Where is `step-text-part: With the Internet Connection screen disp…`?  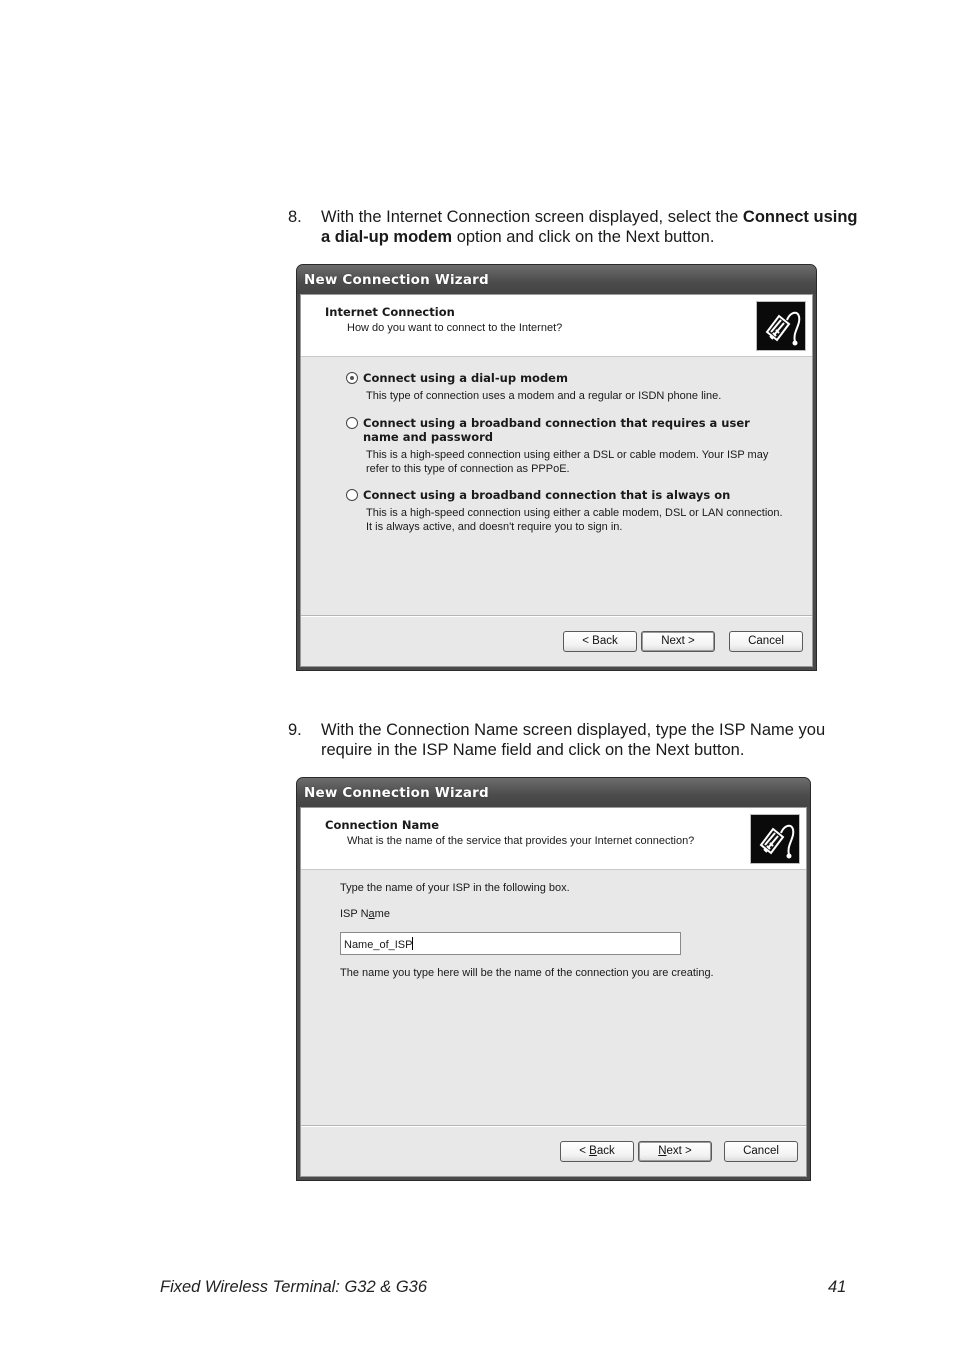 step-text-part: With the Internet Connection screen disp… is located at coordinates (532, 217).